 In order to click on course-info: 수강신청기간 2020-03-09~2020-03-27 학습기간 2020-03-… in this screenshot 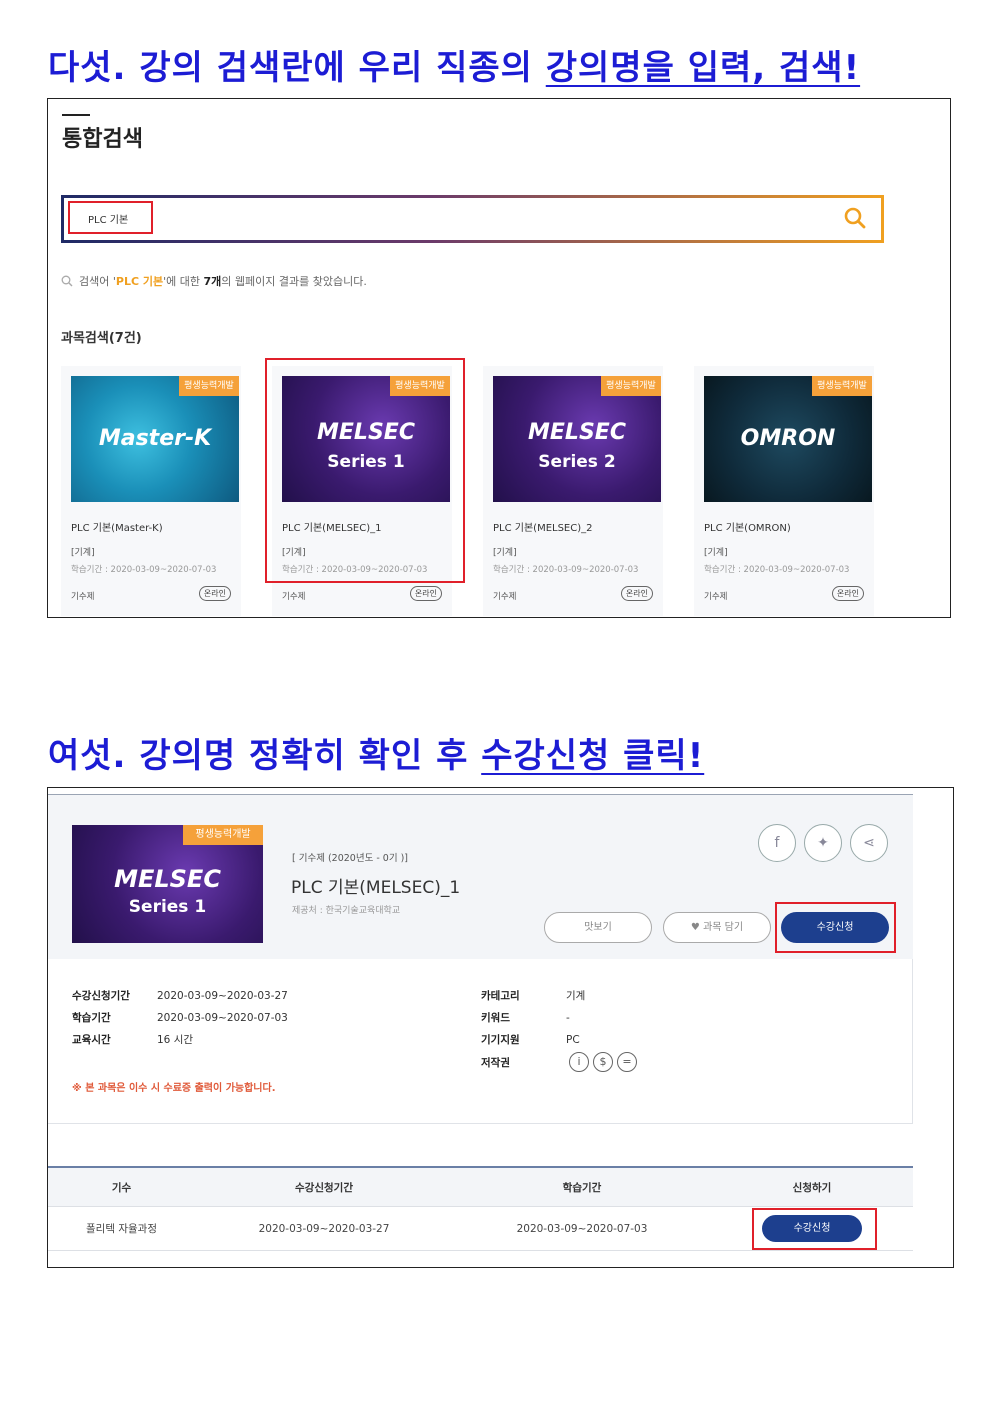, I will do `click(480, 1041)`.